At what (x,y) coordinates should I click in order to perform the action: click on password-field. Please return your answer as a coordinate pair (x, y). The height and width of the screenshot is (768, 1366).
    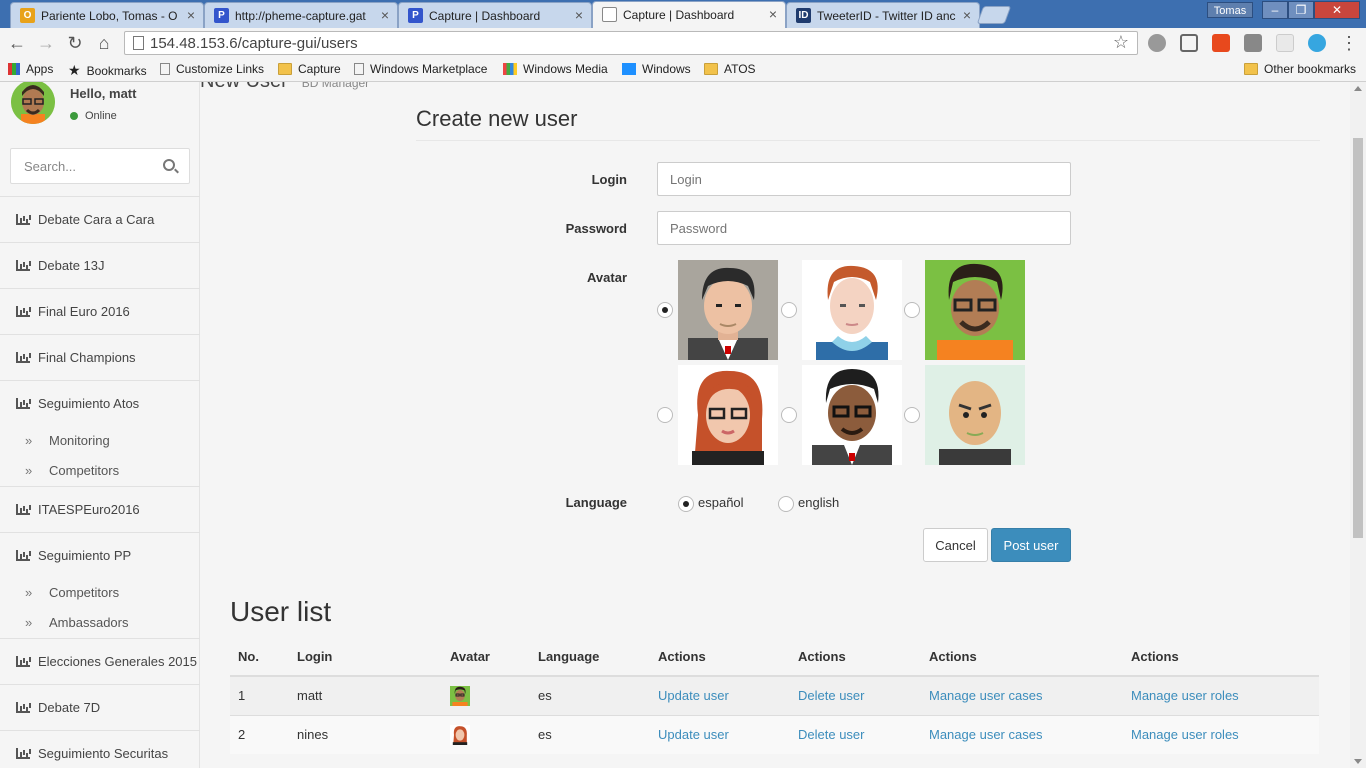
    Looking at the image, I should click on (864, 228).